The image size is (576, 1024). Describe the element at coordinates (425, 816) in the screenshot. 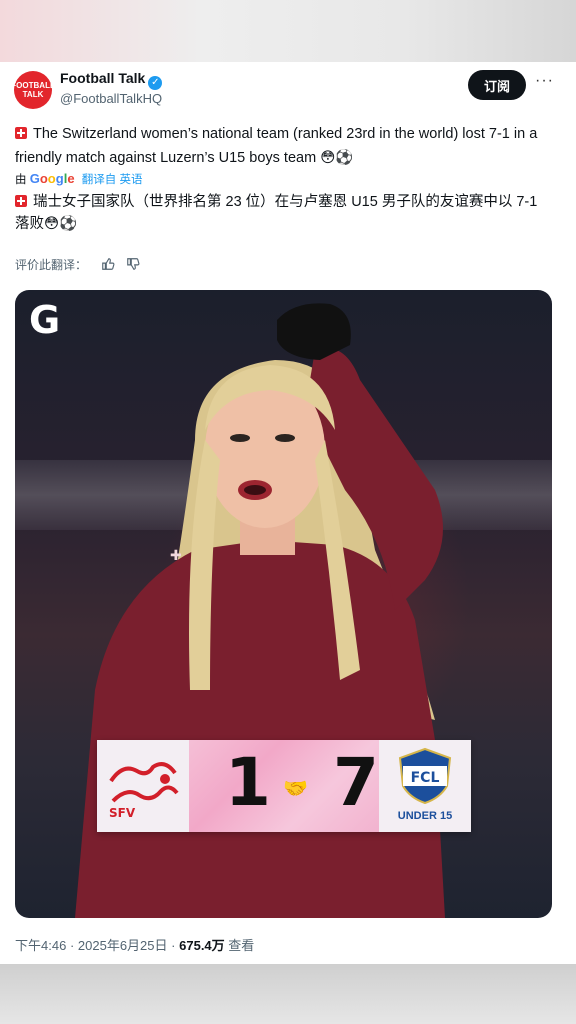

I see `away-team-label: UNDER 15` at that location.